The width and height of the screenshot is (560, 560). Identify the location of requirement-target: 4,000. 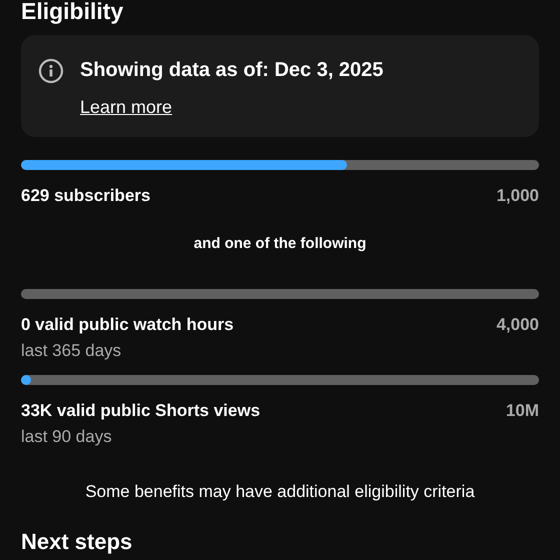
(517, 325).